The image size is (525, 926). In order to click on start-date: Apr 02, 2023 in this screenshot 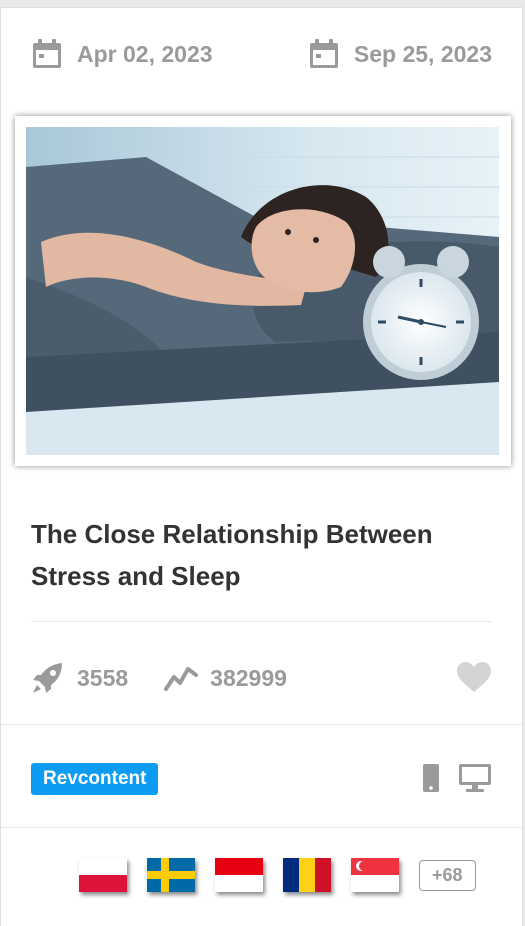, I will do `click(122, 54)`.